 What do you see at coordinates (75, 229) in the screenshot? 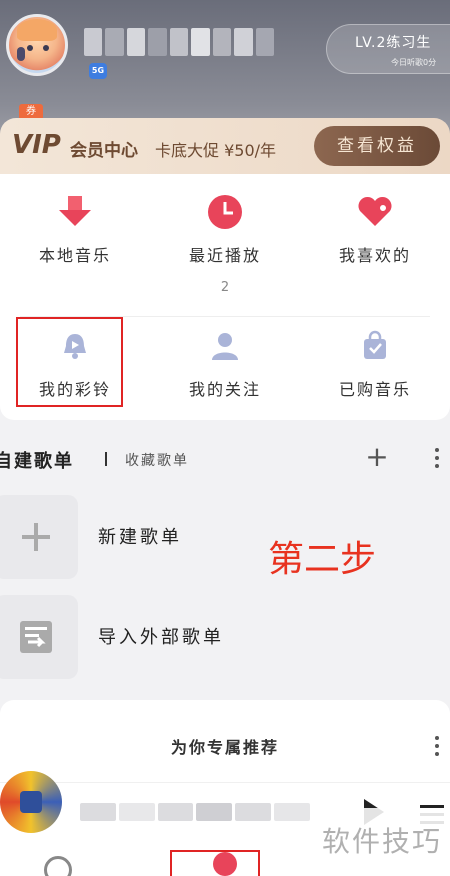
I see `local-music-item: 本地音乐` at bounding box center [75, 229].